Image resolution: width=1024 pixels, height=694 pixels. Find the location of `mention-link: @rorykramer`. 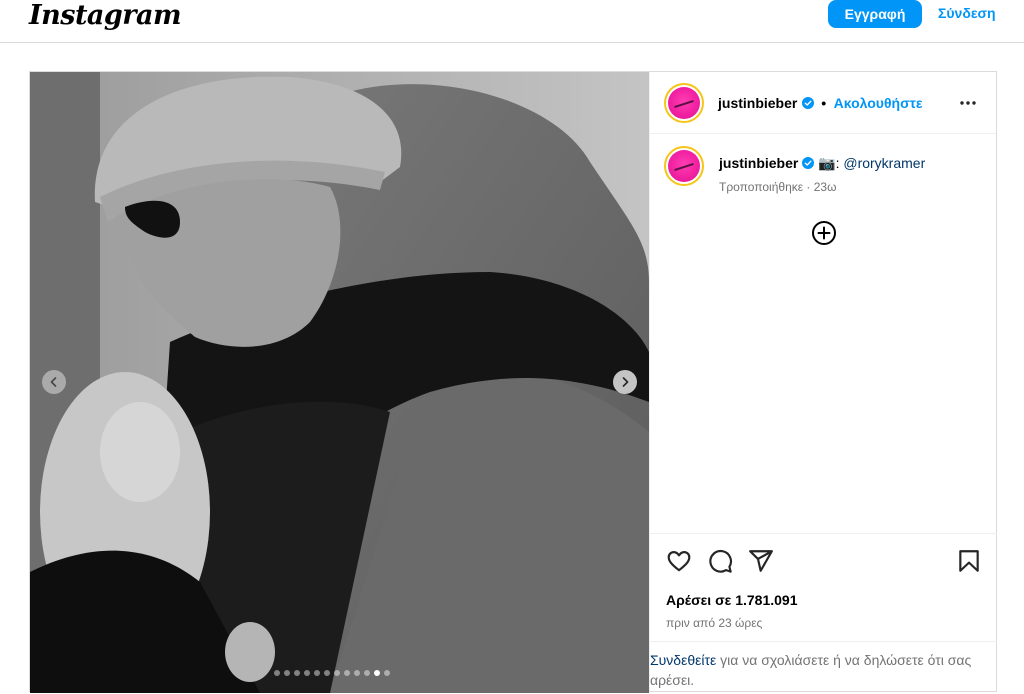

mention-link: @rorykramer is located at coordinates (884, 163).